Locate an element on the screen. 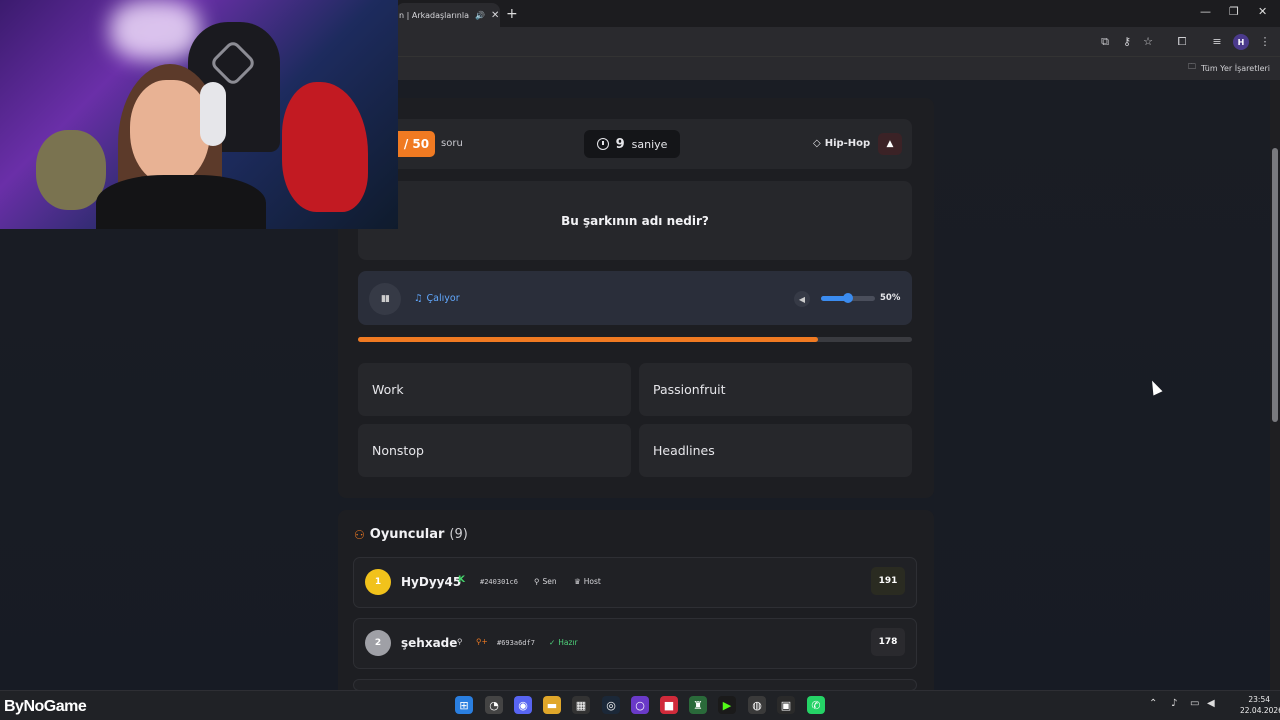 The height and width of the screenshot is (720, 1280). speaker-icon: 🔊 is located at coordinates (480, 15).